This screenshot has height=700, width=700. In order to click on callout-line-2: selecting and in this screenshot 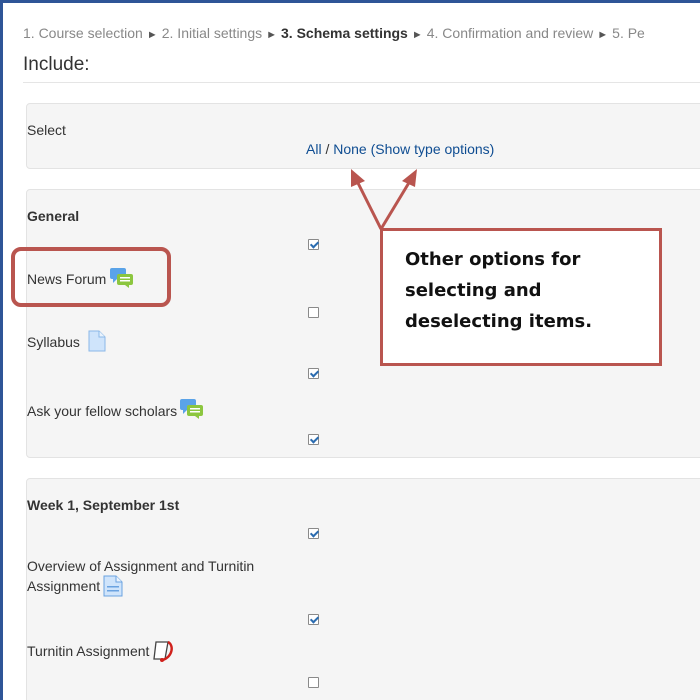, I will do `click(473, 290)`.